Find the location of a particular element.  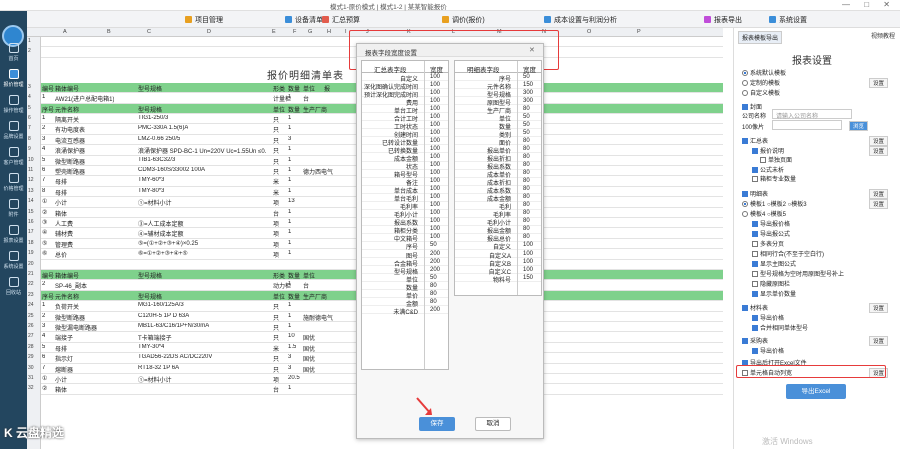

table-cell: 形类 is located at coordinates (279, 88).